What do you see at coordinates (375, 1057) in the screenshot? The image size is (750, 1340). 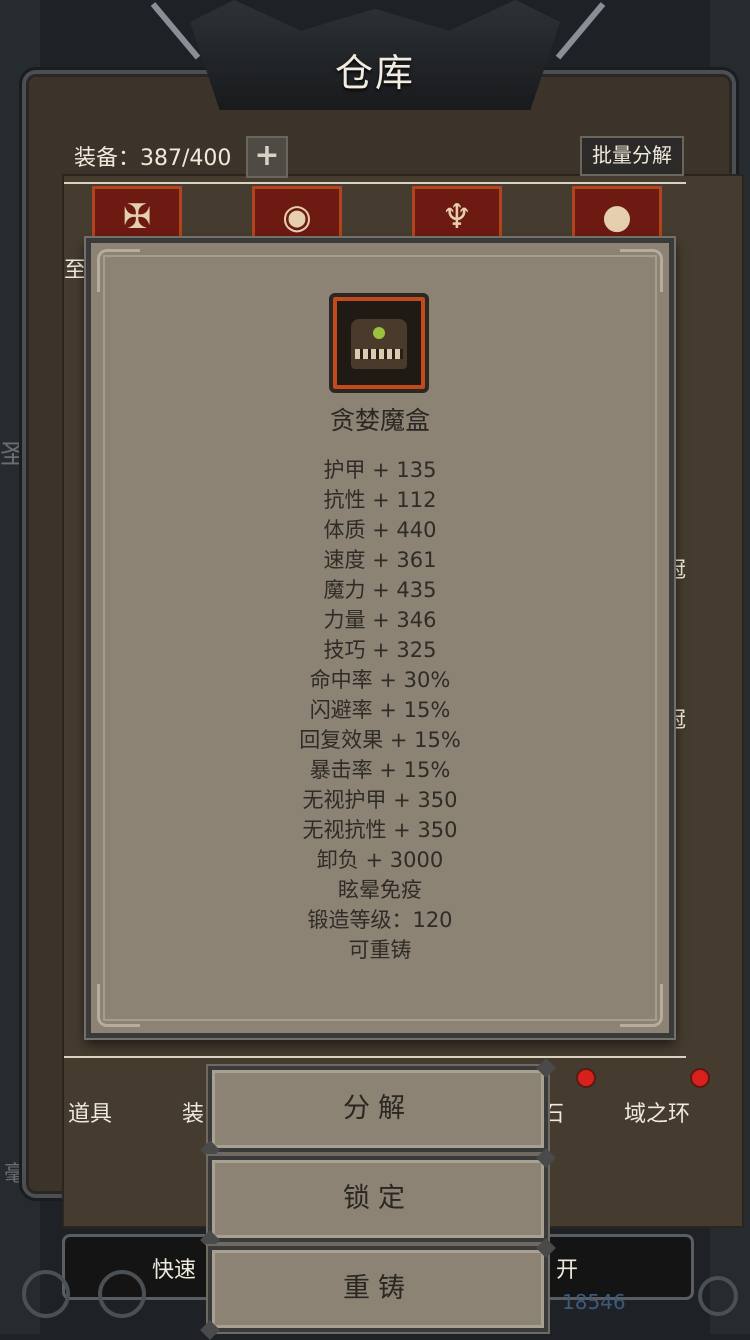 I see `bottom-divider` at bounding box center [375, 1057].